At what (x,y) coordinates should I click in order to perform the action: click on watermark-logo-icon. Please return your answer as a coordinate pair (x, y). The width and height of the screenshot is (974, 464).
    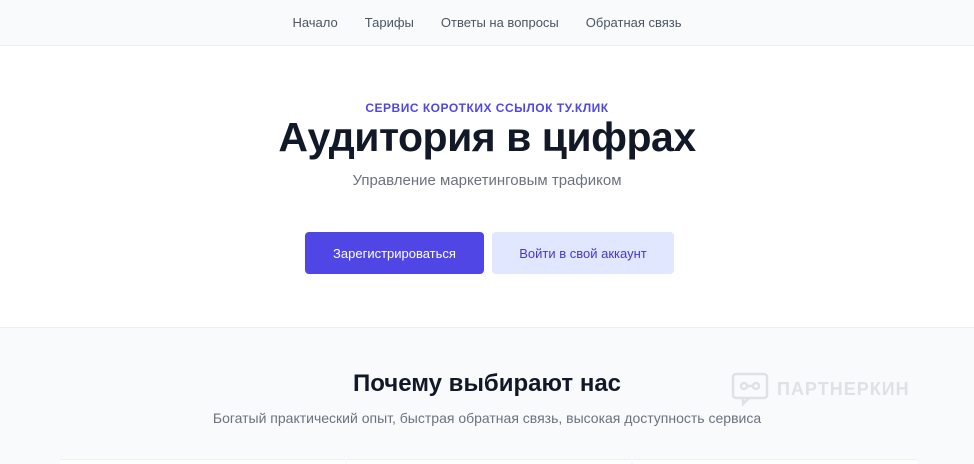
    Looking at the image, I should click on (750, 389).